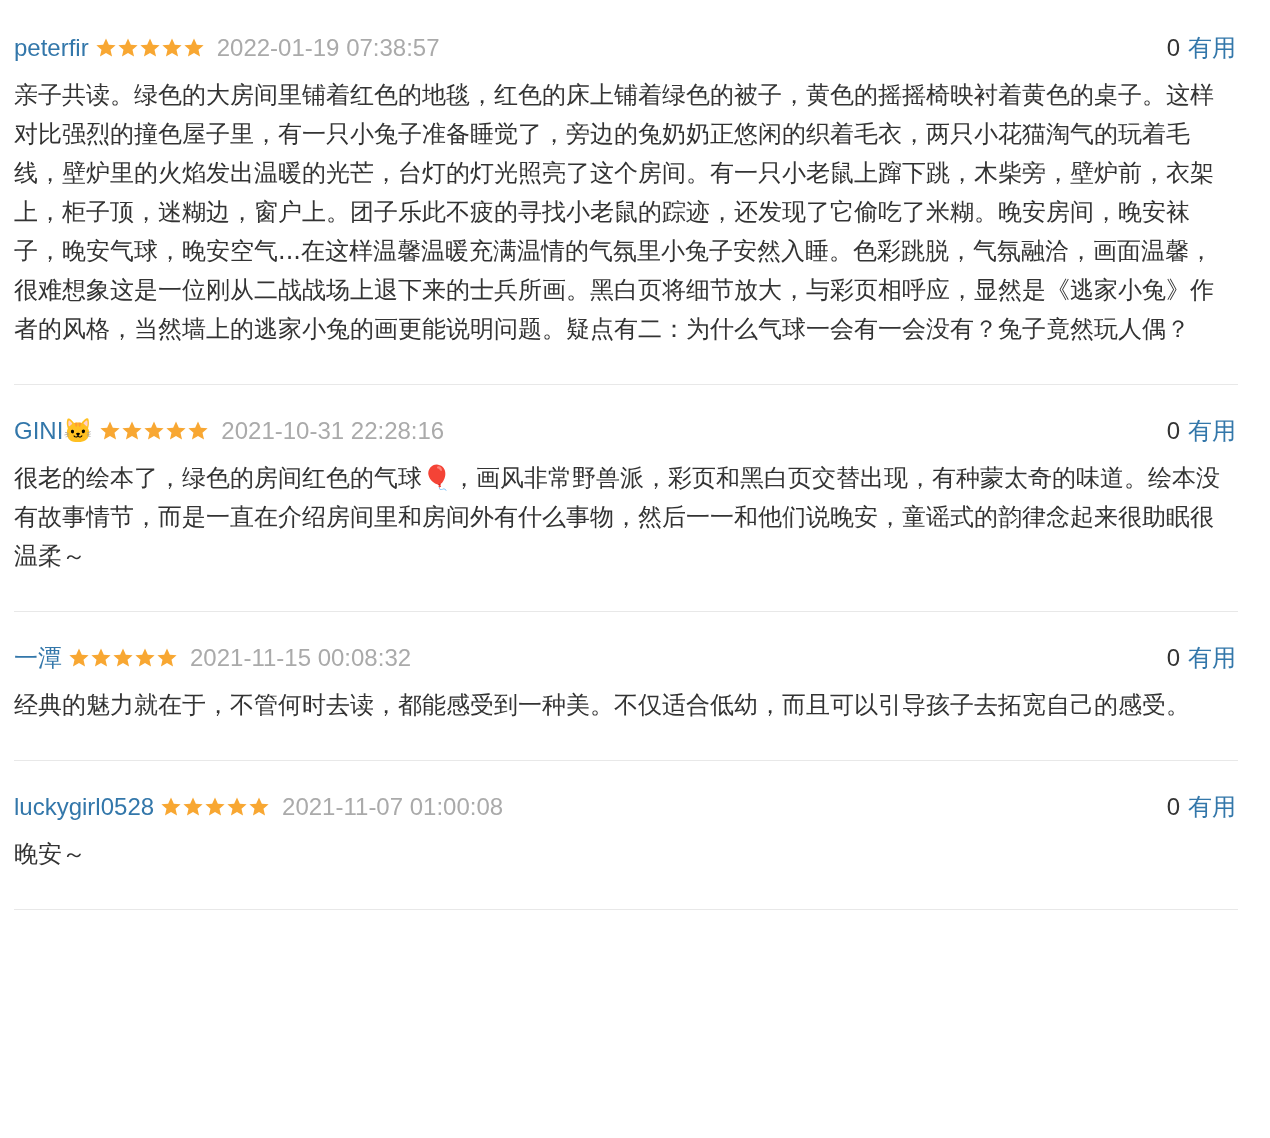 This screenshot has height=1138, width=1270. I want to click on review-text: 很老的绘本了，绿色的房间红色的气球🎈，画风非常野兽派，彩页和黑白页交替出现，有种蒙太奇的味道。绘本没有故事情节，而是一直在介绍房间里和房间外有什么事物，然后一一和他们说晚安，童谣式的韵律念起来很助眠很温柔～, so click(617, 517).